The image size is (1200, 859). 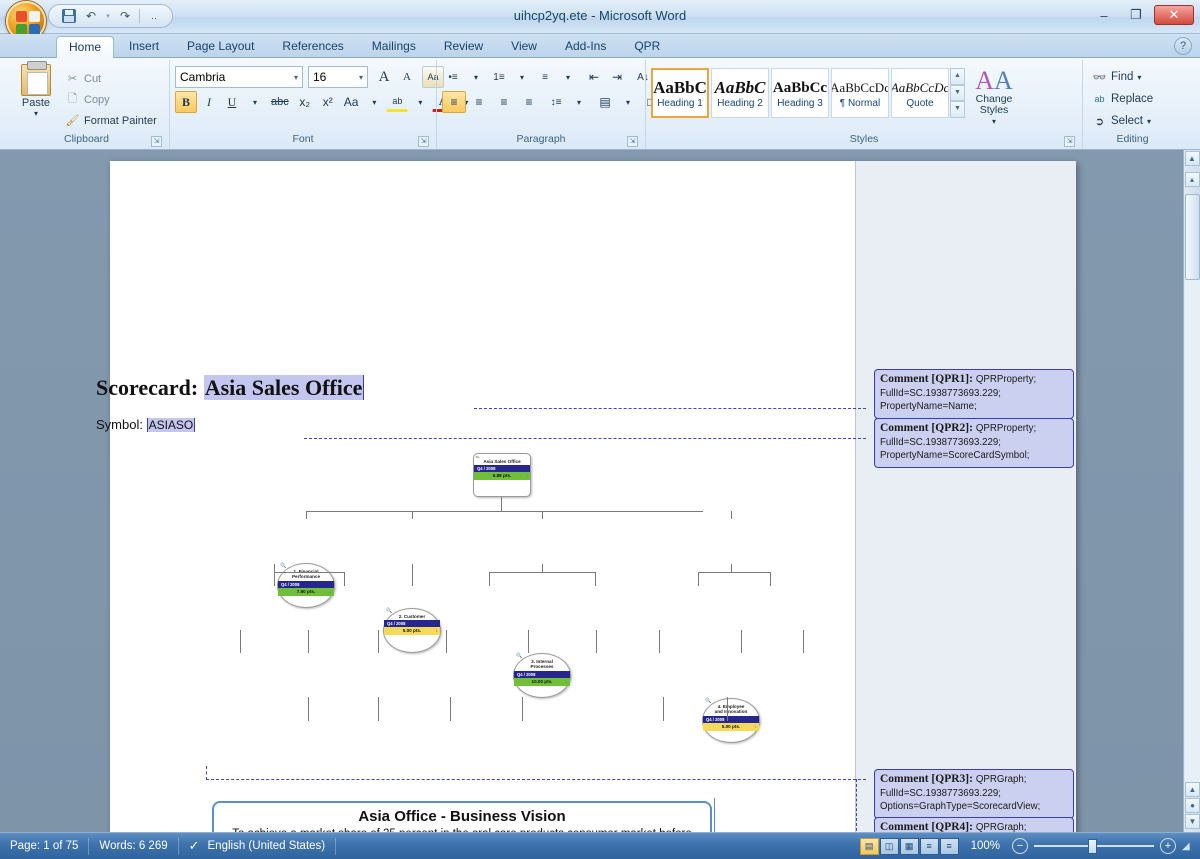 I want to click on styles-more-icon: ▼, so click(x=957, y=110).